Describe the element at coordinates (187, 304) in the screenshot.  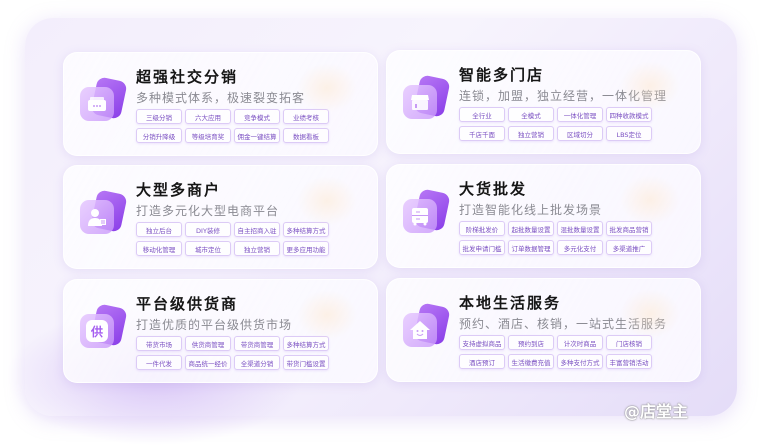
I see `card-title: 平台级供货商` at that location.